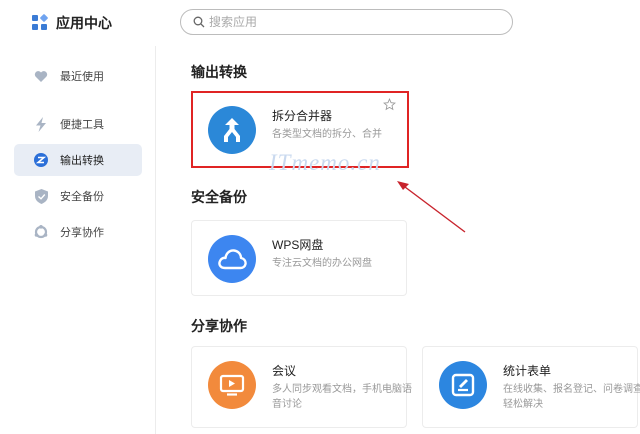 Image resolution: width=640 pixels, height=434 pixels. I want to click on sidebar-item-label: 便捷工具, so click(82, 125).